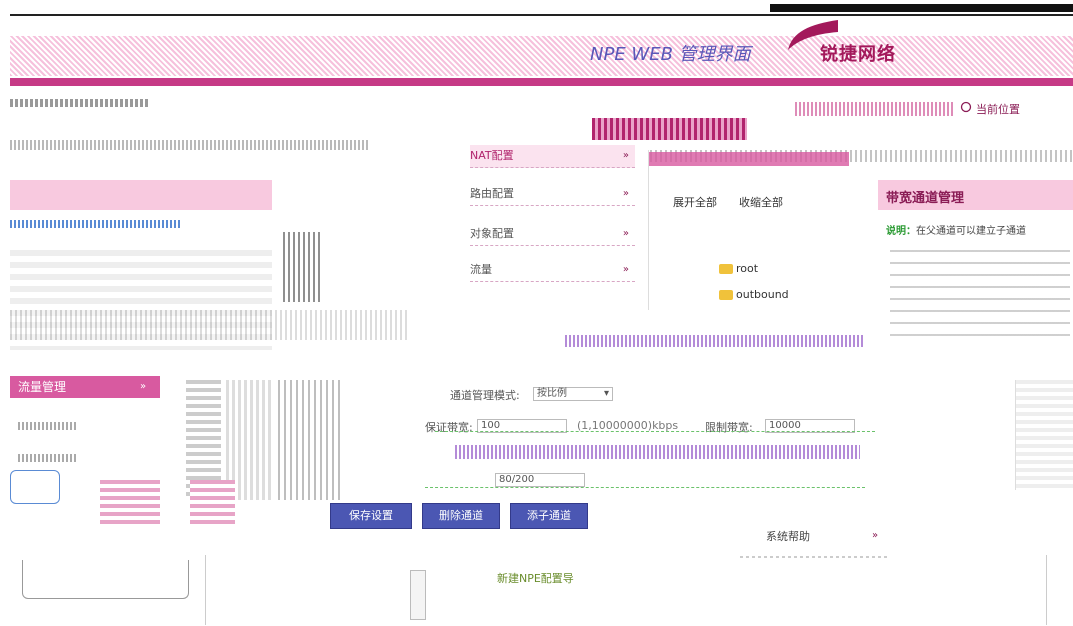  What do you see at coordinates (552, 156) in the screenshot?
I see `menu-item-nat: NAT配置»` at bounding box center [552, 156].